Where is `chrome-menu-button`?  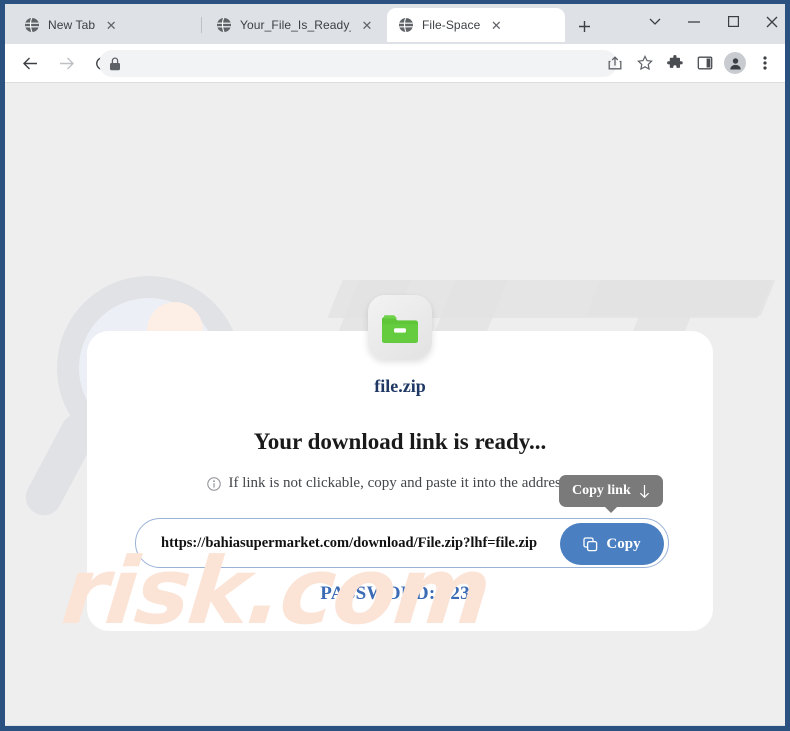 chrome-menu-button is located at coordinates (765, 63).